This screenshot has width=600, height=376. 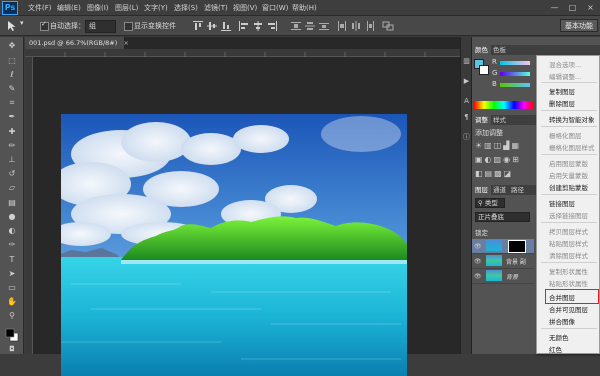 I want to click on layer-row: 👁 背景, so click(x=503, y=276).